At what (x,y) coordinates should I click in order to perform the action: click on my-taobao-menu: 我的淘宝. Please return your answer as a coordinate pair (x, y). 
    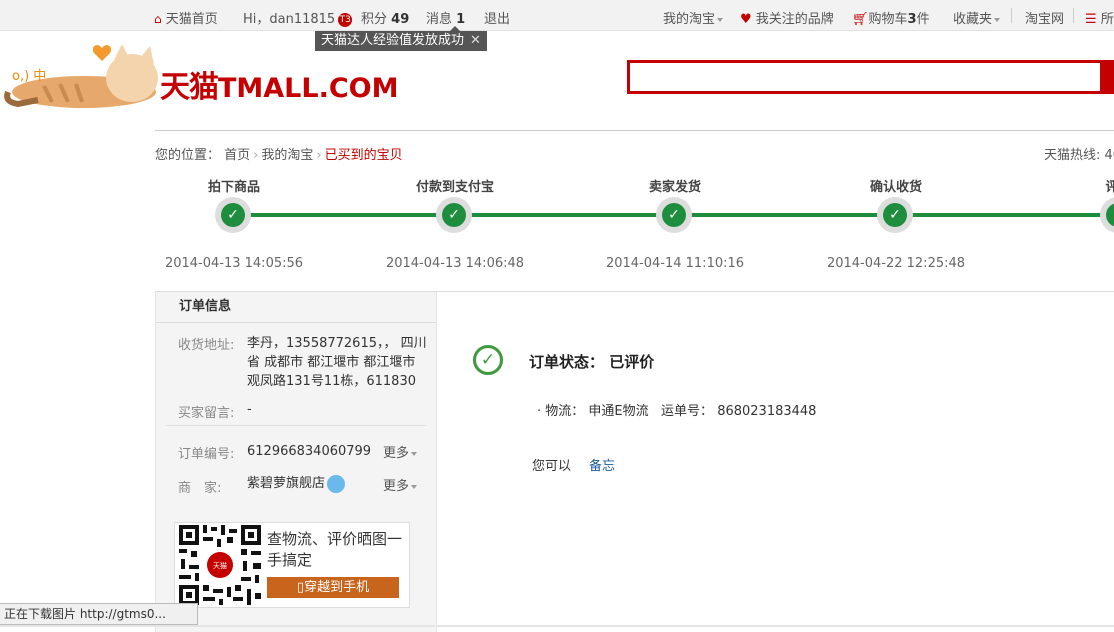
    Looking at the image, I should click on (693, 17).